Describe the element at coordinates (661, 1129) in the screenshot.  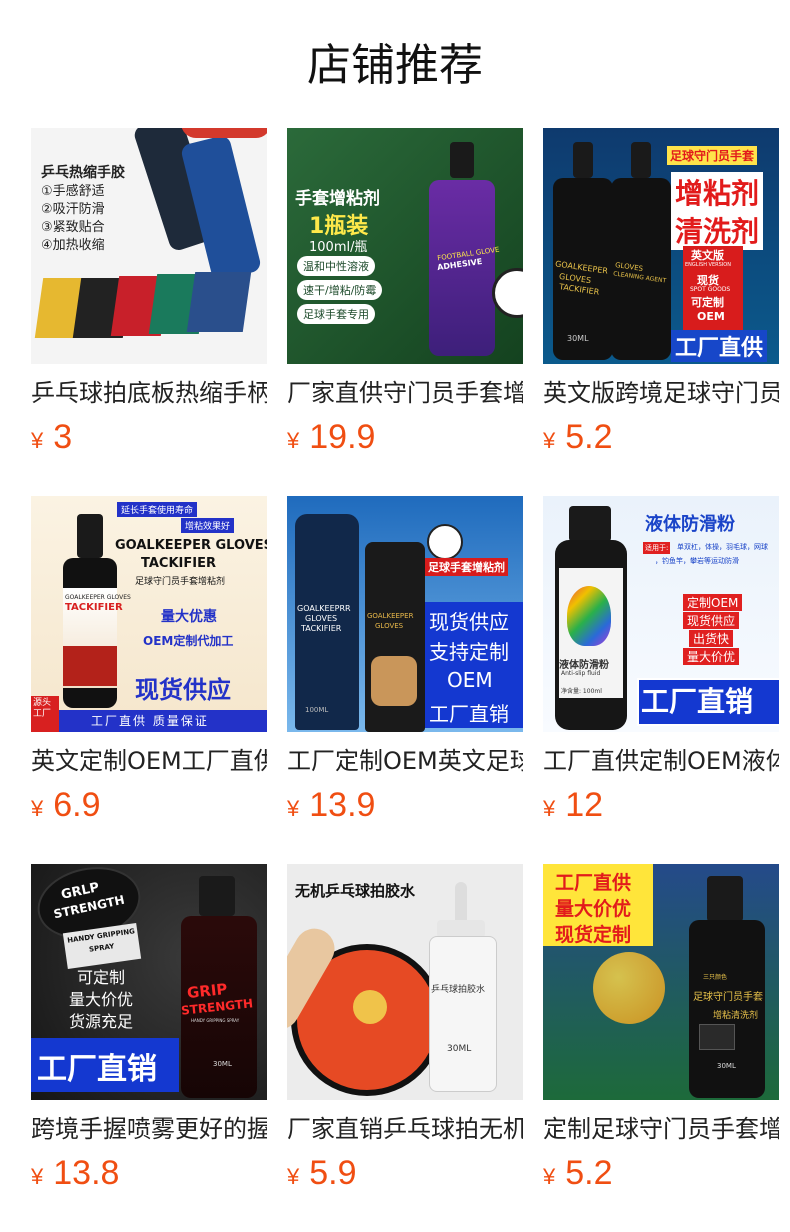
I see `product-name: 定制足球守门员手套增粘剂` at that location.